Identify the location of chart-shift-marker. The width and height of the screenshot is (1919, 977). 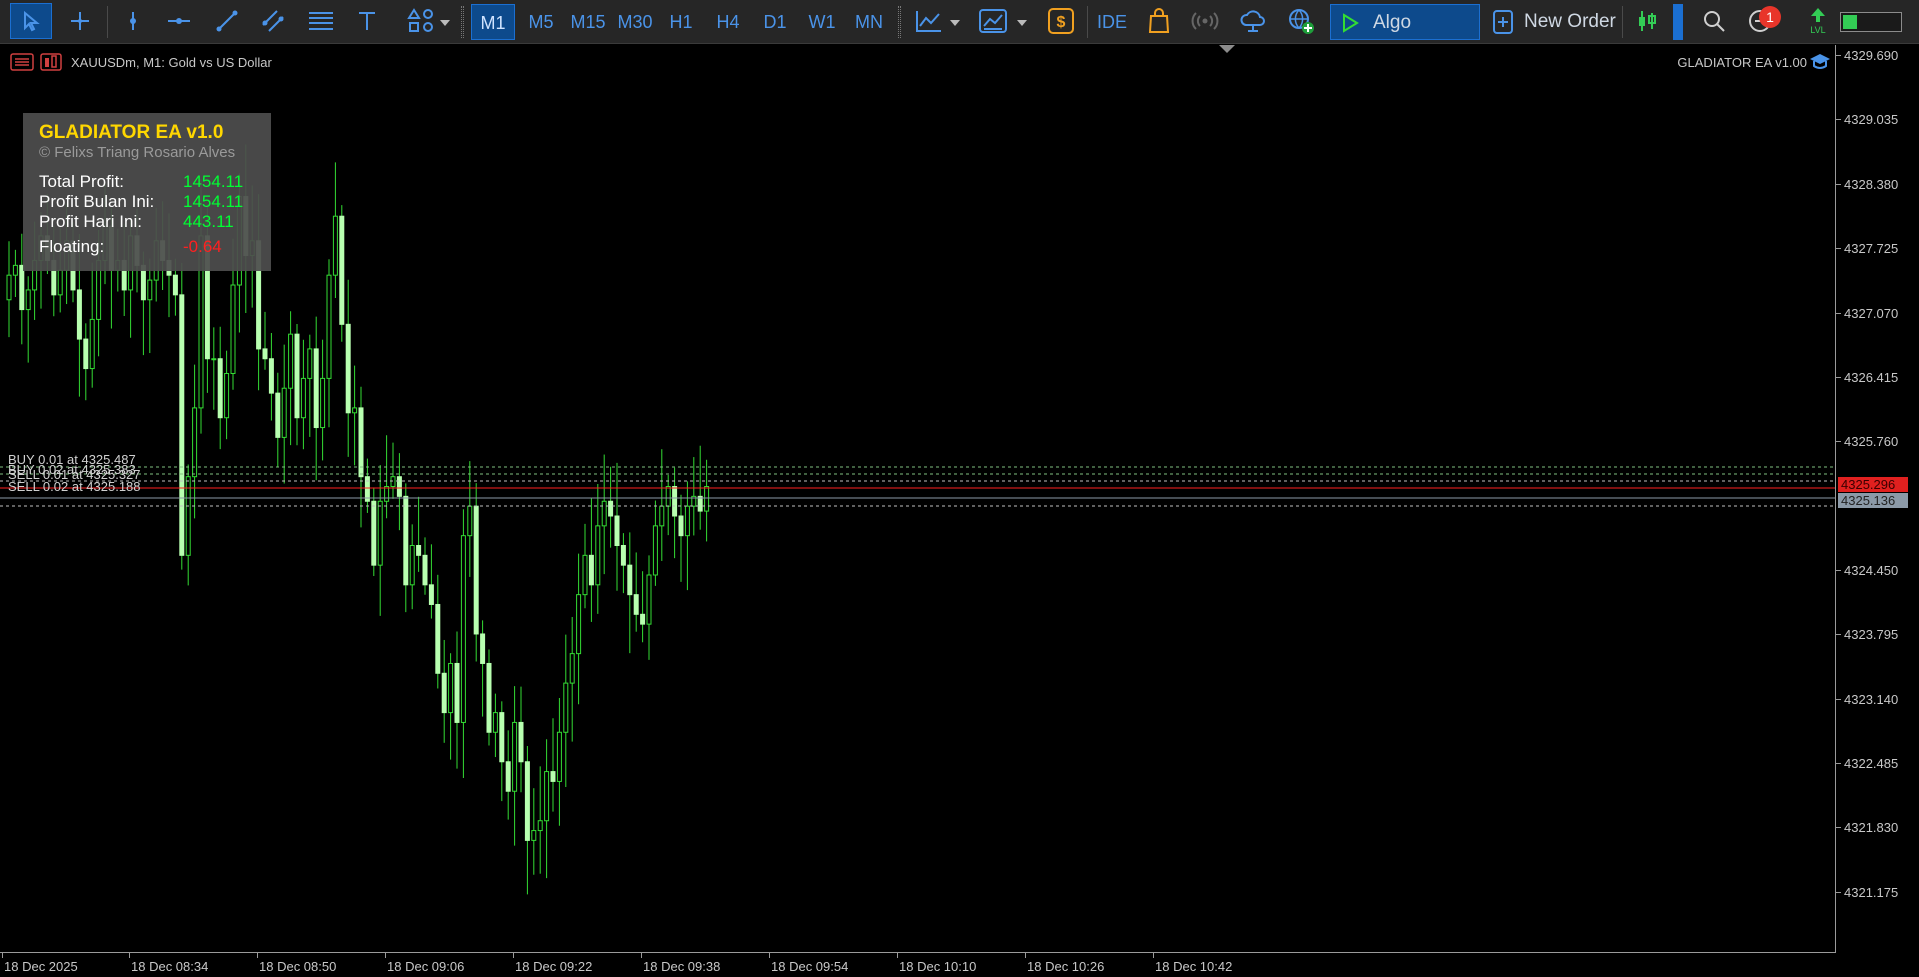
(1227, 49).